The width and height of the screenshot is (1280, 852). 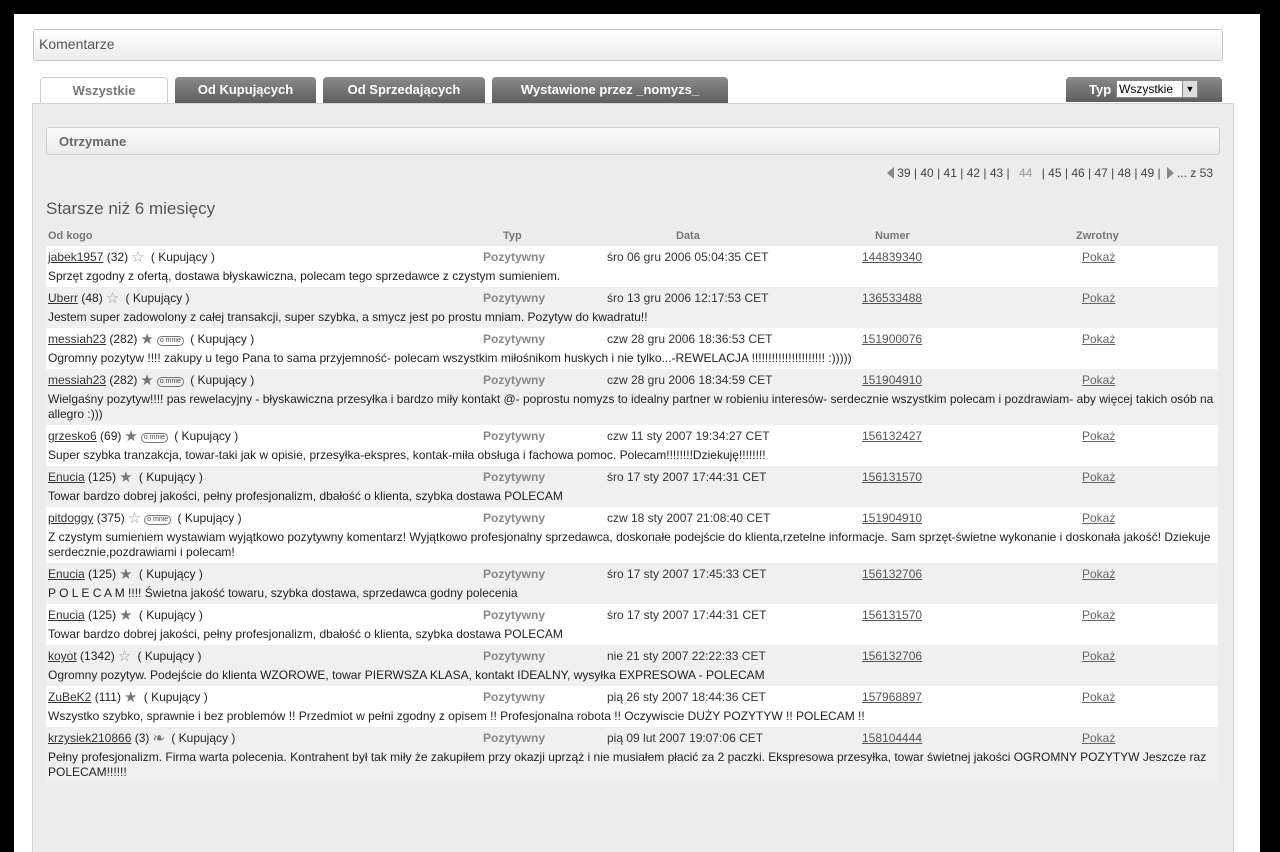 I want to click on user-score: (32), so click(x=117, y=257).